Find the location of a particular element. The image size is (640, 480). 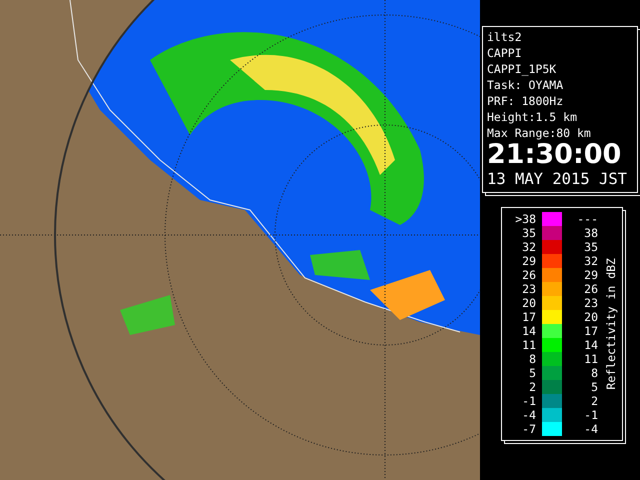

info-line: PRF: 1800Hz is located at coordinates (525, 101).